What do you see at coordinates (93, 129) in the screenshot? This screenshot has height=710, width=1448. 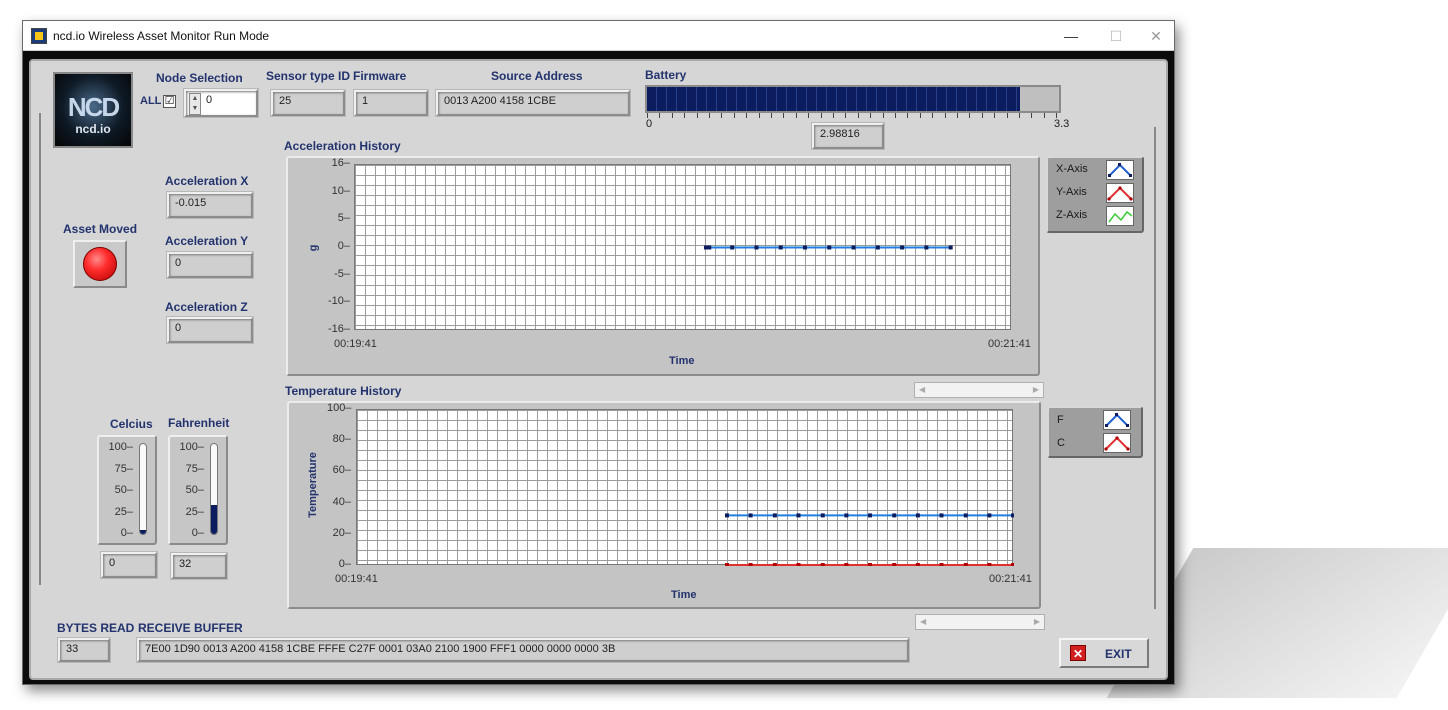 I see `logo-text: ncd.io` at bounding box center [93, 129].